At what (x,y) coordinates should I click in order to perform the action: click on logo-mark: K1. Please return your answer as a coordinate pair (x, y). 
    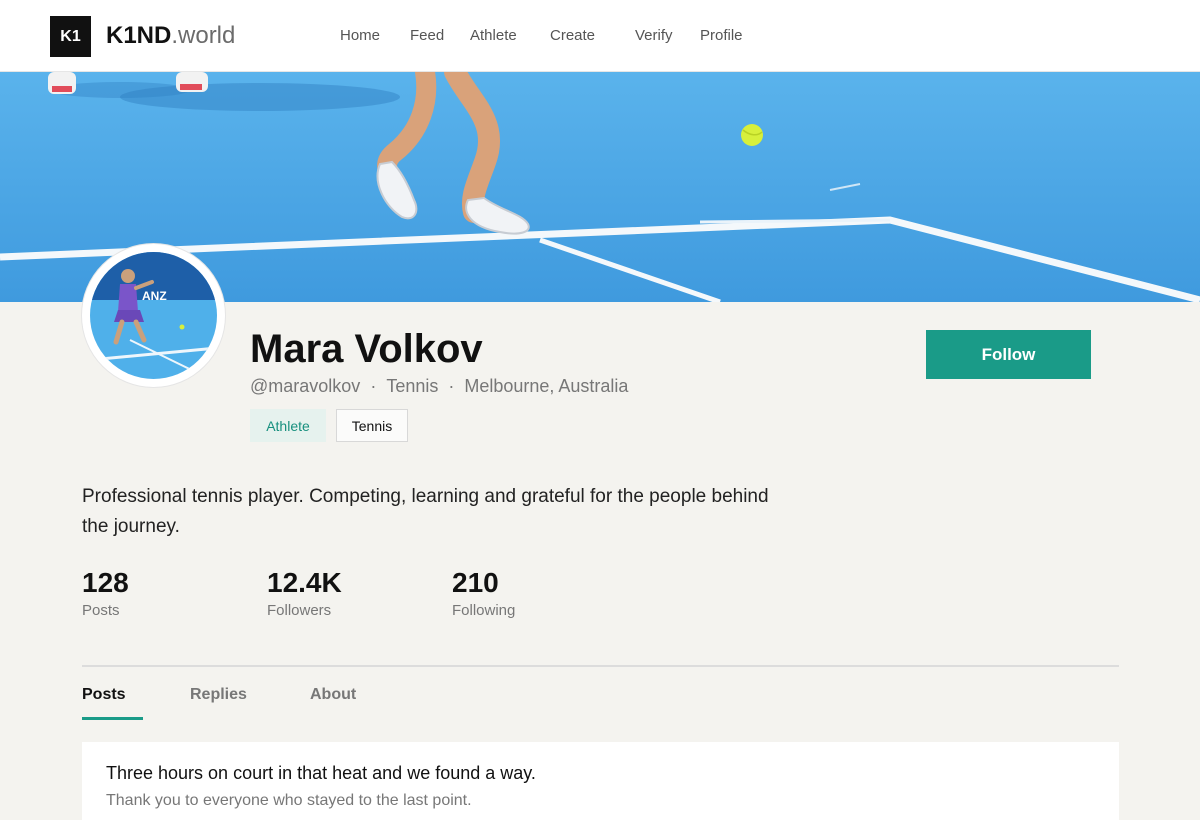
    Looking at the image, I should click on (70, 36).